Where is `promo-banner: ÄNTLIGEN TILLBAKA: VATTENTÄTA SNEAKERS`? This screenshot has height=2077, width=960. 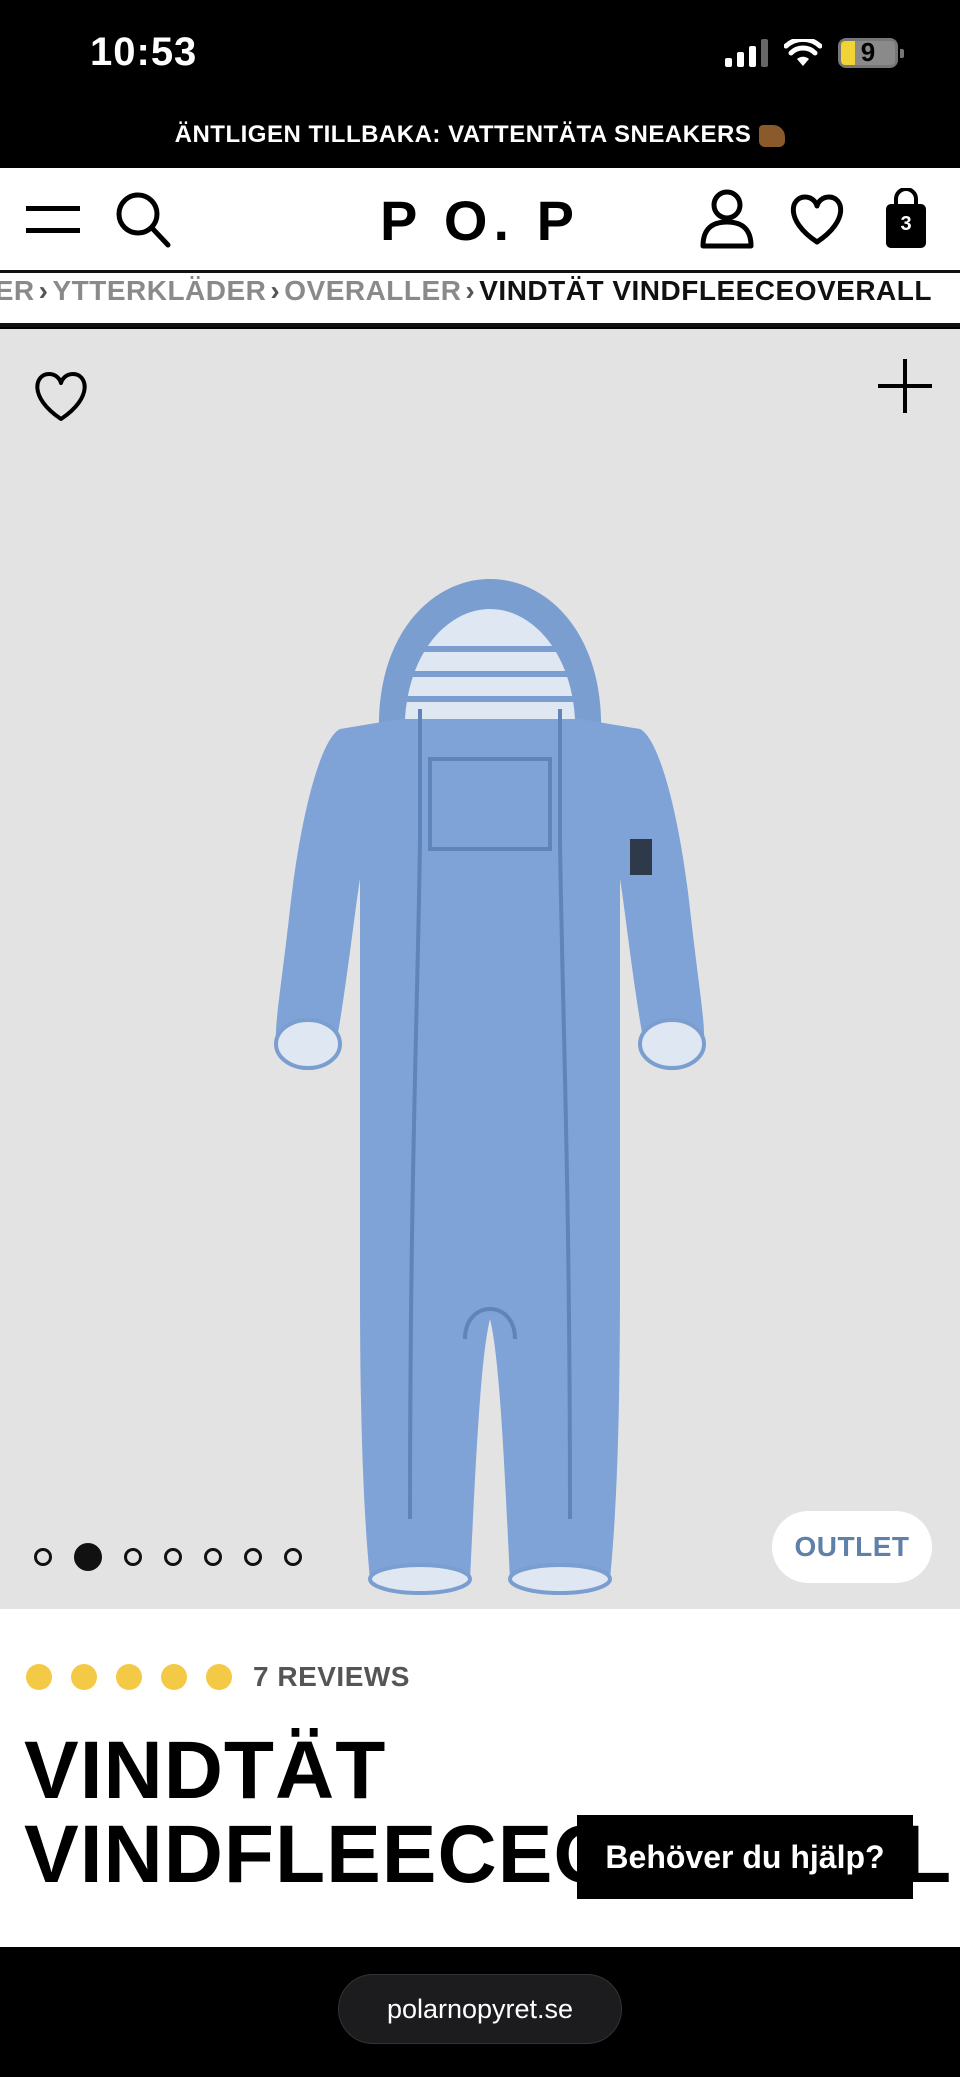
promo-banner: ÄNTLIGEN TILLBAKA: VATTENTÄTA SNEAKERS is located at coordinates (480, 139).